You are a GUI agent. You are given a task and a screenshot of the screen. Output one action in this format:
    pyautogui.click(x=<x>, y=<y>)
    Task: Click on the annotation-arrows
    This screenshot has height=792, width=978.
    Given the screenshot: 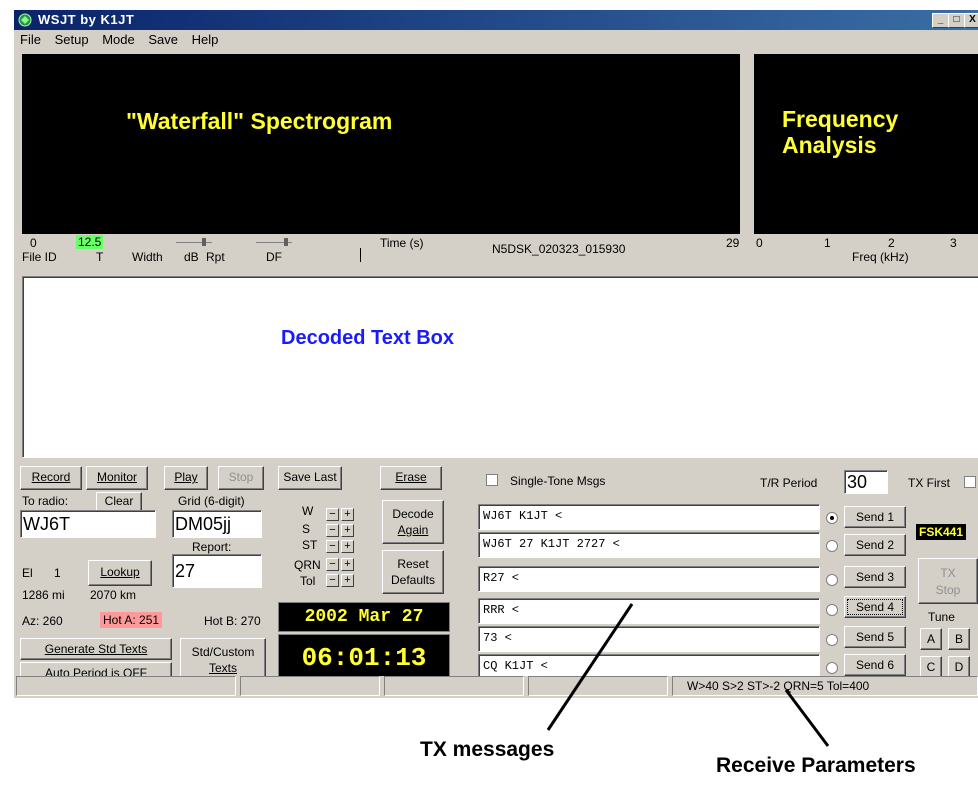 What is the action you would take?
    pyautogui.click(x=688, y=675)
    